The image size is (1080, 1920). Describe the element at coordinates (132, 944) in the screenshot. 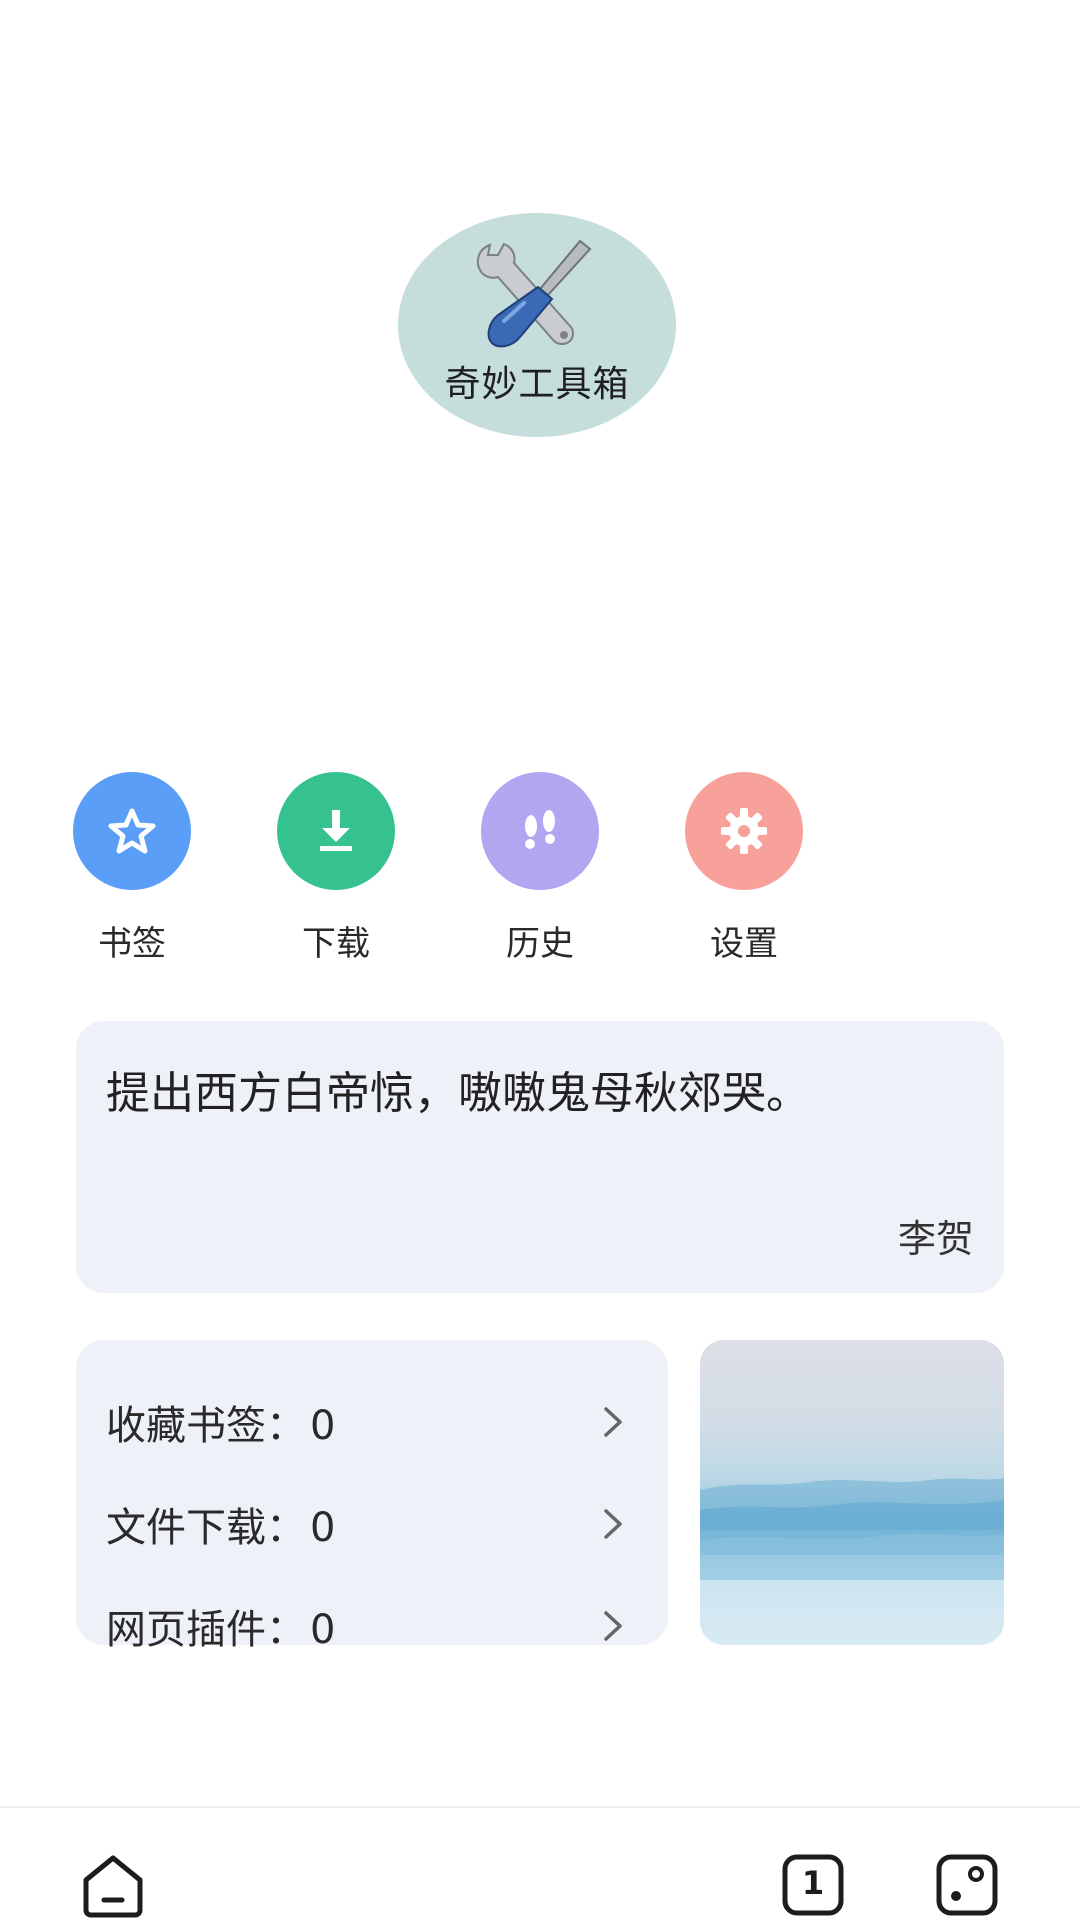

I see `bookmarks-label: 书签` at that location.